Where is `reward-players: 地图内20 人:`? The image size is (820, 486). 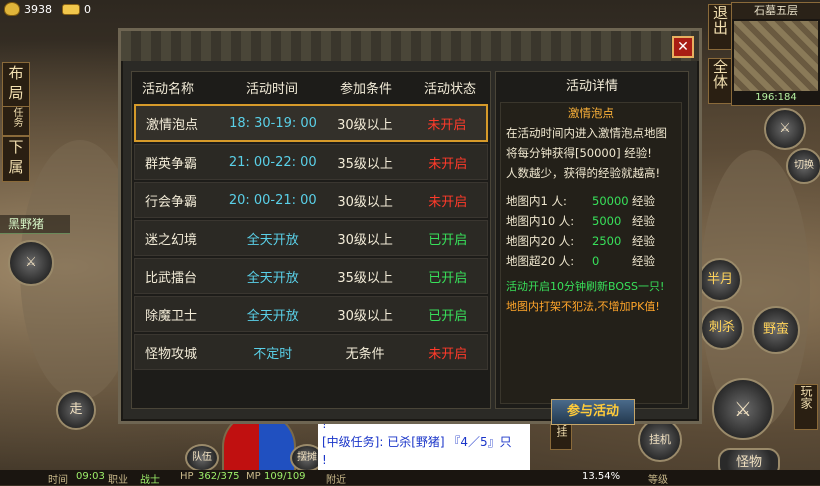 reward-players: 地图内20 人: is located at coordinates (540, 241).